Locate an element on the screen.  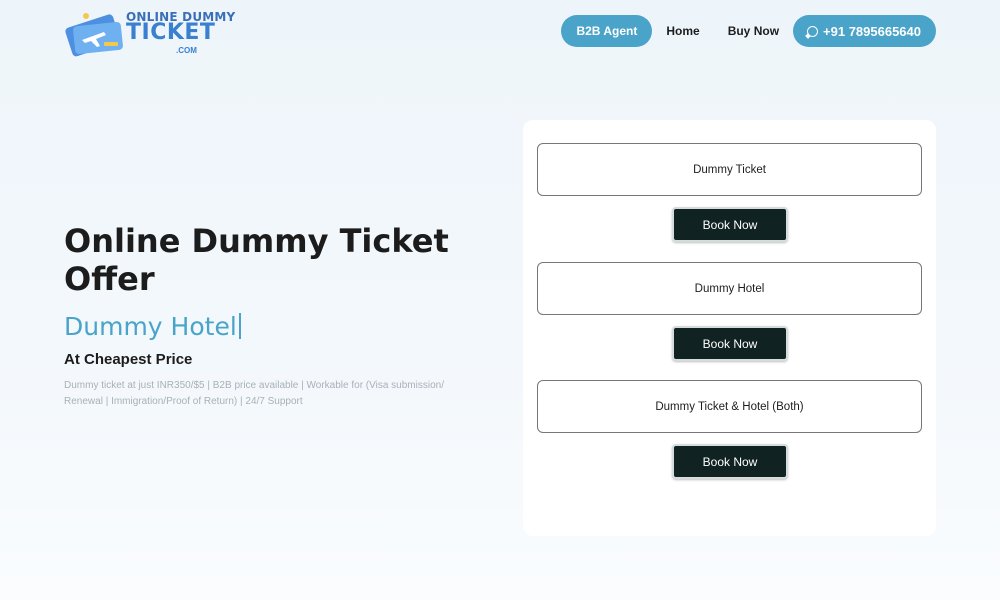
whatsapp-phone-button: +91 7895665640 is located at coordinates (864, 31).